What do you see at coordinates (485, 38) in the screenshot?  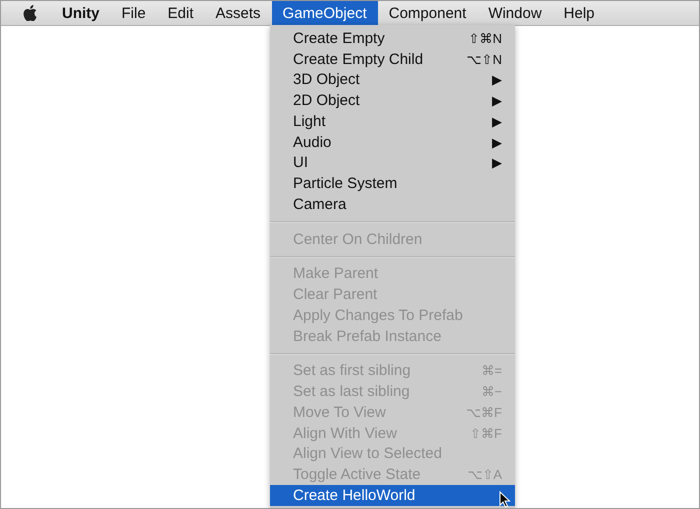 I see `shortcut-label: ⇧⌘N` at bounding box center [485, 38].